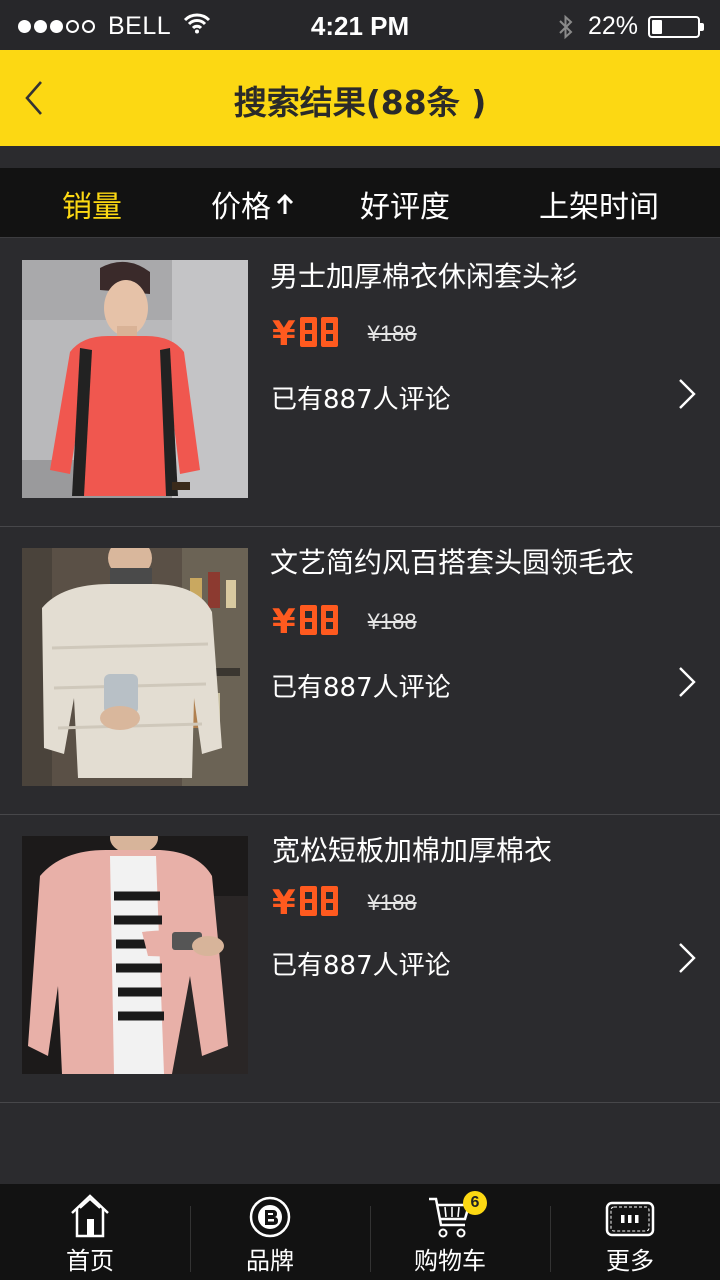 The image size is (720, 1280). Describe the element at coordinates (92, 207) in the screenshot. I see `sort-label: 销量` at that location.